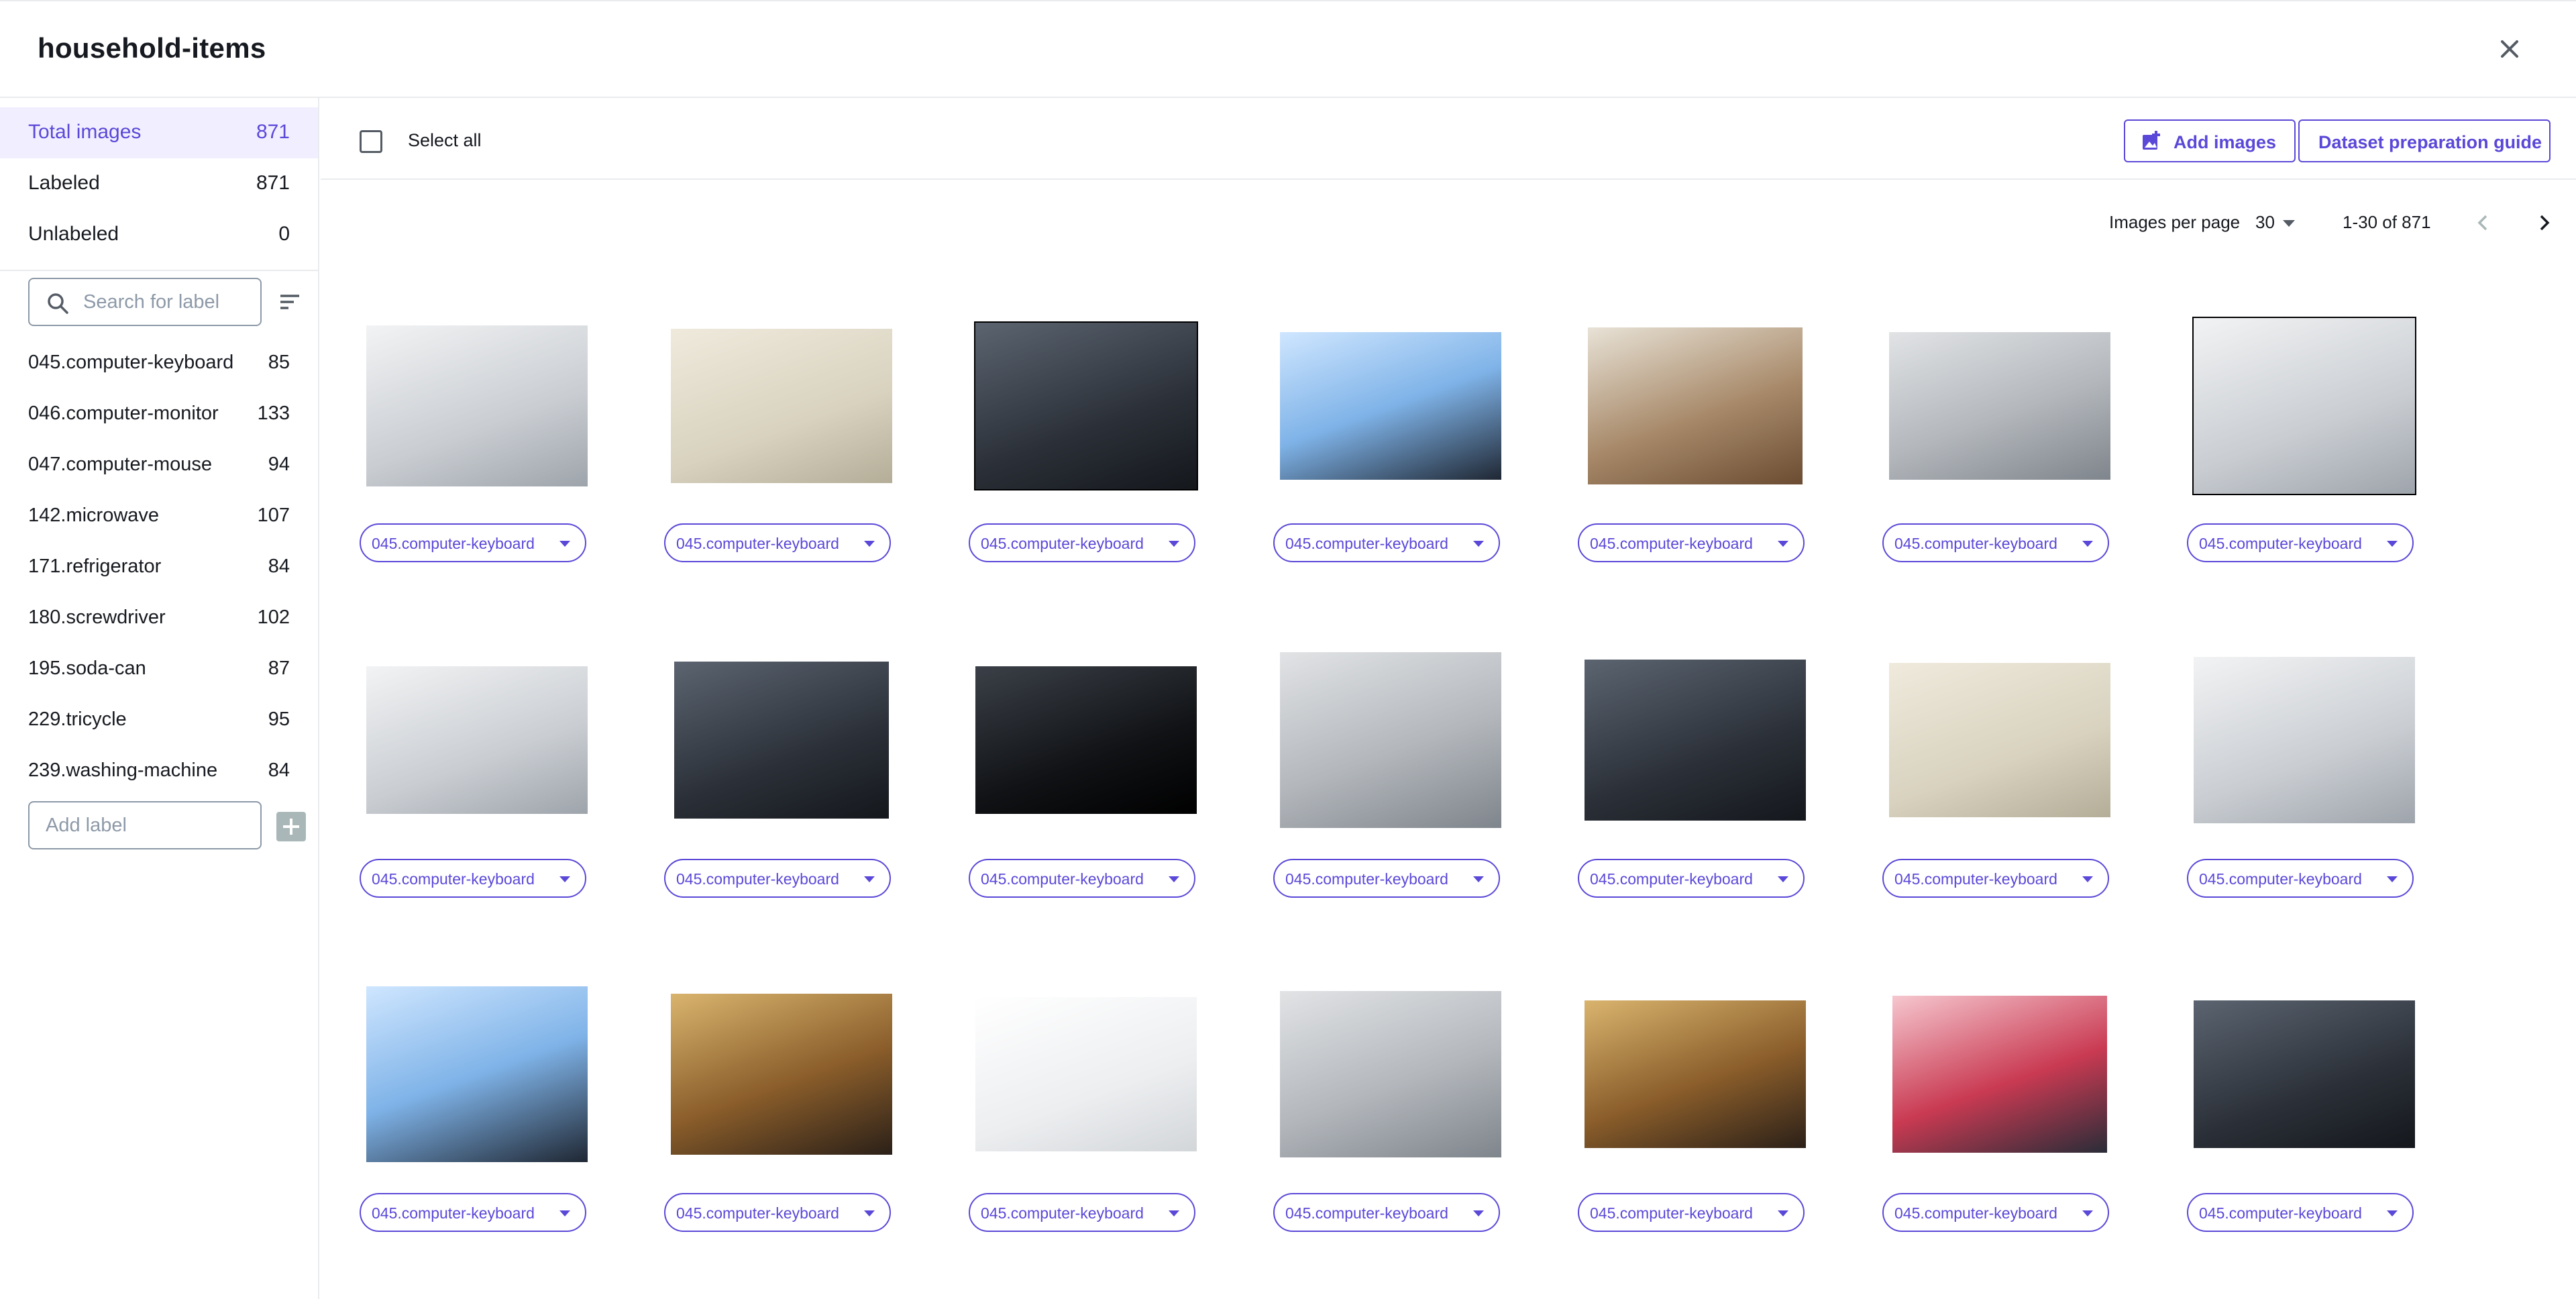  What do you see at coordinates (73, 234) in the screenshot?
I see `filter-label: Unlabeled` at bounding box center [73, 234].